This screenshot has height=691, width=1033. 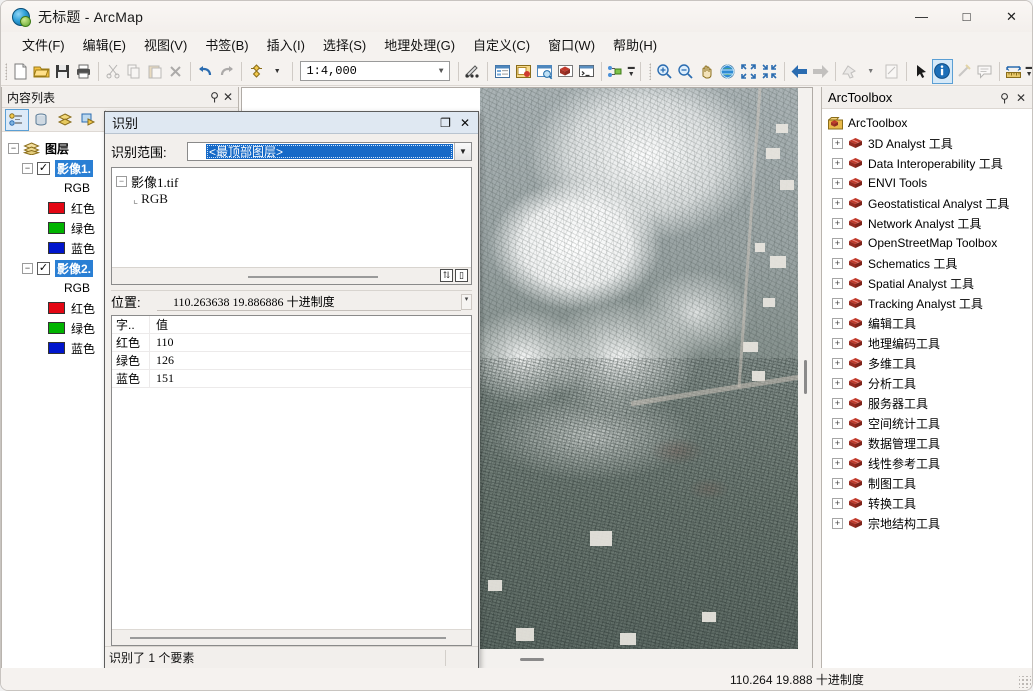 I want to click on list-by-selection-icon, so click(x=89, y=120).